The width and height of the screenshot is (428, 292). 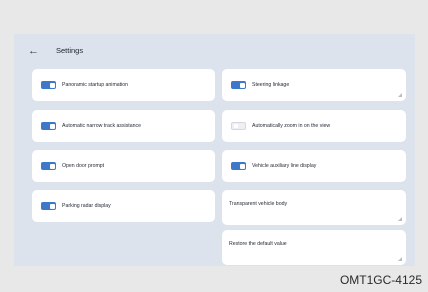 I want to click on setting-label: Automatically zoom in on the view, so click(x=291, y=125).